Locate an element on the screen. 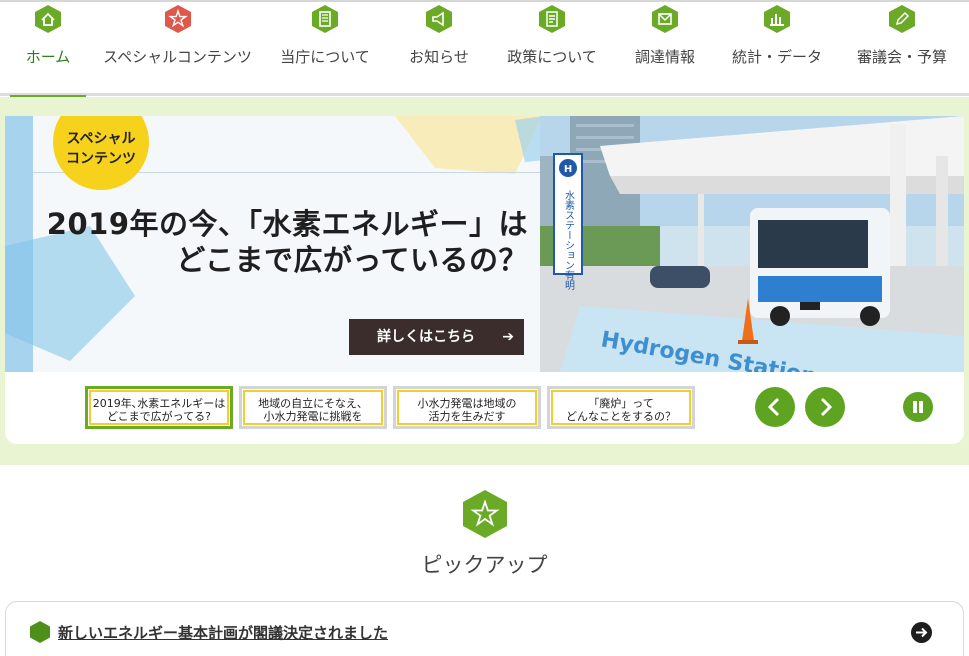  slide-thumbnail-2: 地域の自立にそなえ、 小水力発電に挑戦を is located at coordinates (313, 407).